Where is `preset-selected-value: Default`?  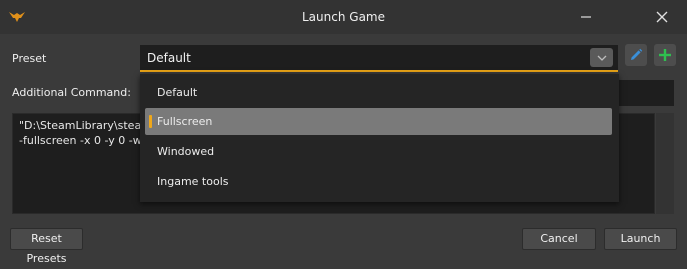
preset-selected-value: Default is located at coordinates (169, 58).